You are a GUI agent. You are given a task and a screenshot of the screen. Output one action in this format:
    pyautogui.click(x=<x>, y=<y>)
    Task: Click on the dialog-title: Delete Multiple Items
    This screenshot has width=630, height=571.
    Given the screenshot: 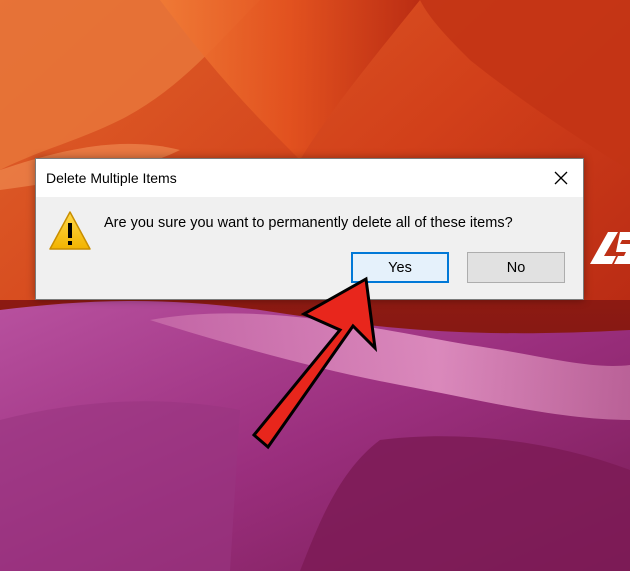 What is the action you would take?
    pyautogui.click(x=111, y=178)
    